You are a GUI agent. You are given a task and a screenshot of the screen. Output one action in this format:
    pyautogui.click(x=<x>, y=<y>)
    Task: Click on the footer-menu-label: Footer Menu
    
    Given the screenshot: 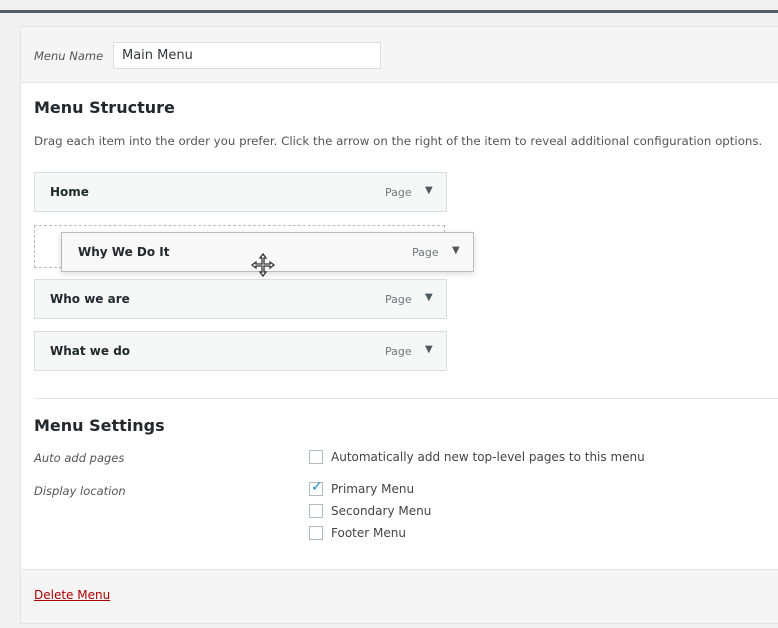 What is the action you would take?
    pyautogui.click(x=368, y=533)
    